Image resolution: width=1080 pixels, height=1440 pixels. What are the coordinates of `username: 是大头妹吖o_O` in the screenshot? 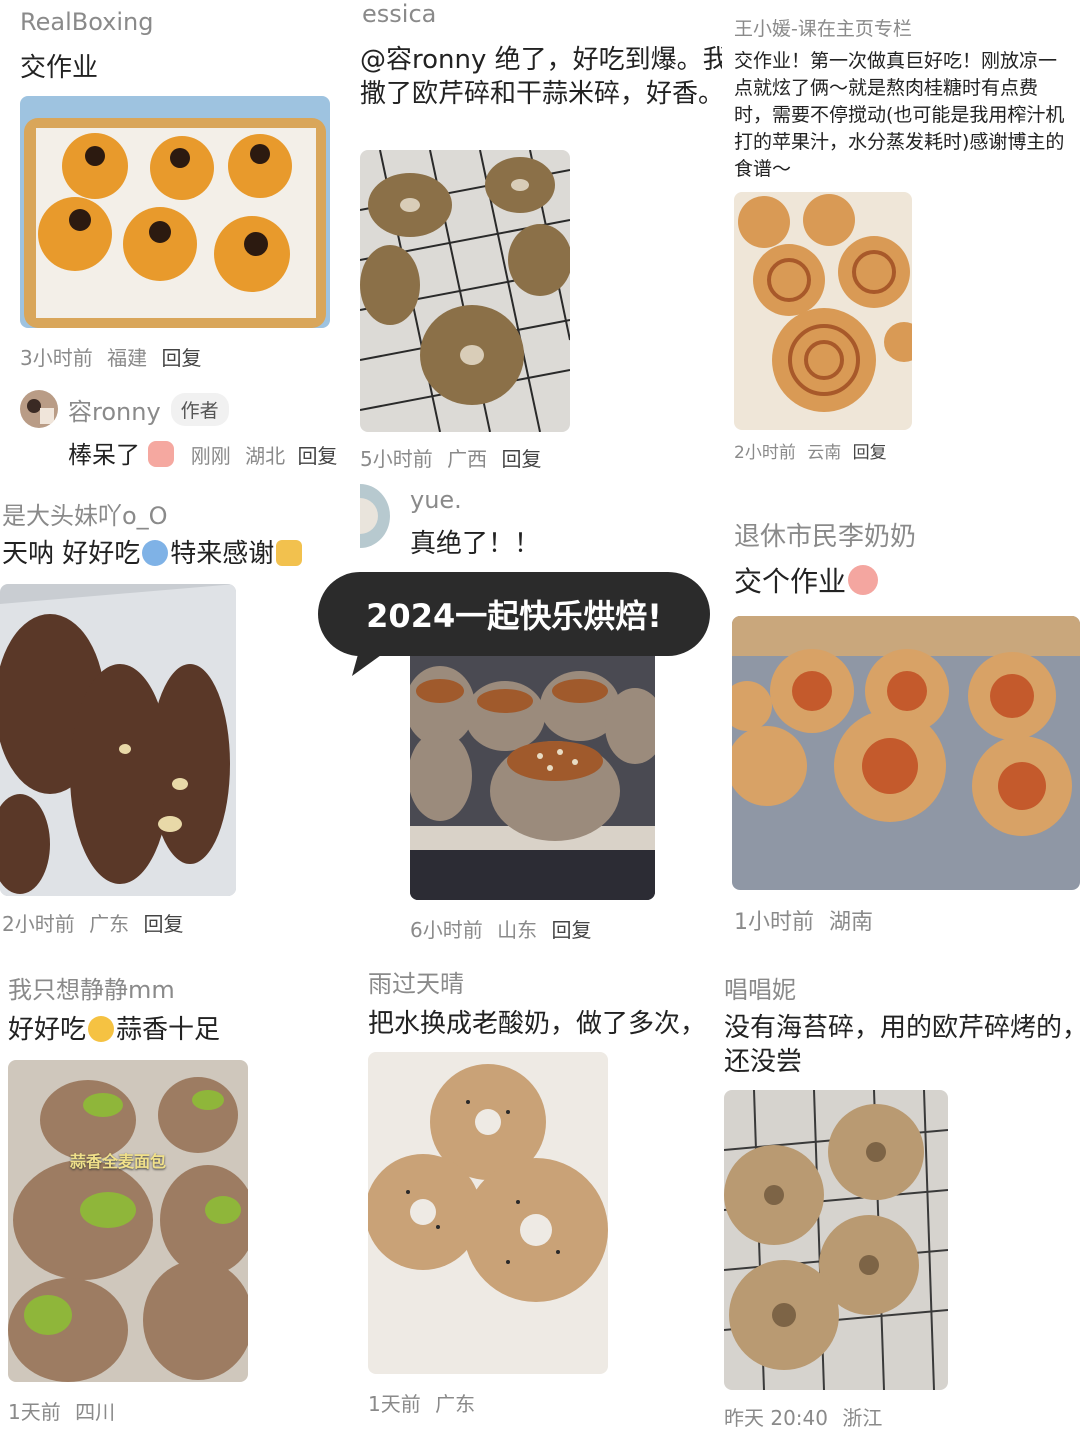 It's located at (85, 513).